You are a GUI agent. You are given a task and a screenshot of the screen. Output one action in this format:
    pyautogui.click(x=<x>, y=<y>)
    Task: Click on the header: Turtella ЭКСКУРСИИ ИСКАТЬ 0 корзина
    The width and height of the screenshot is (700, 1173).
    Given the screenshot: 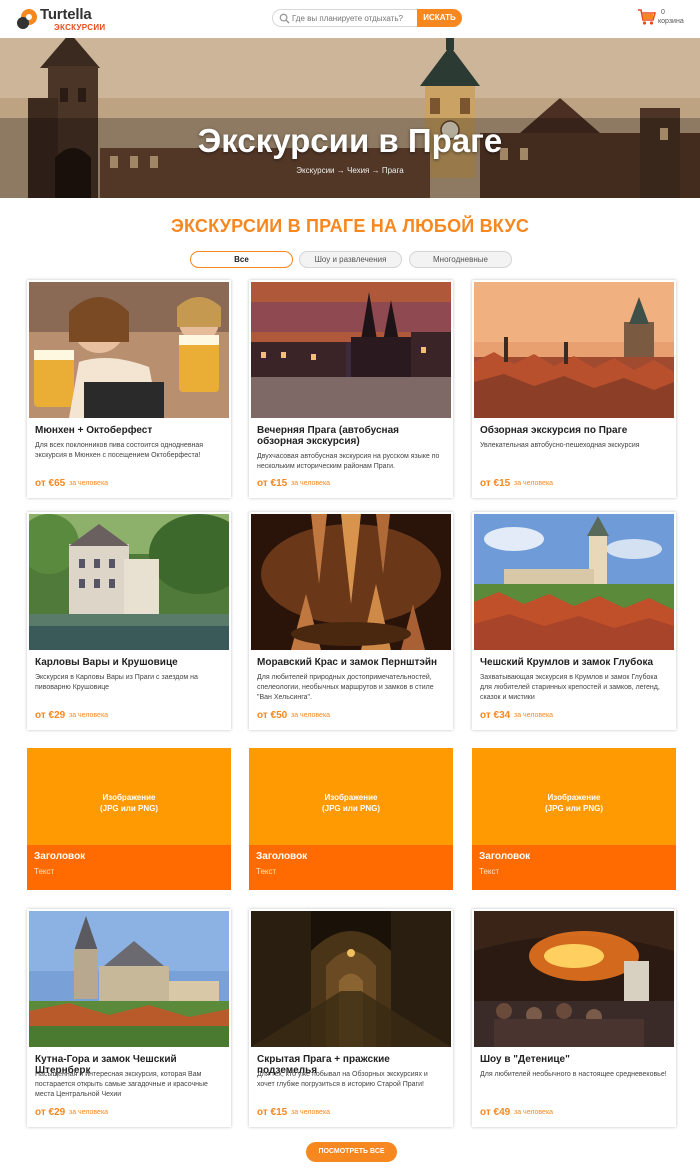 What is the action you would take?
    pyautogui.click(x=350, y=19)
    